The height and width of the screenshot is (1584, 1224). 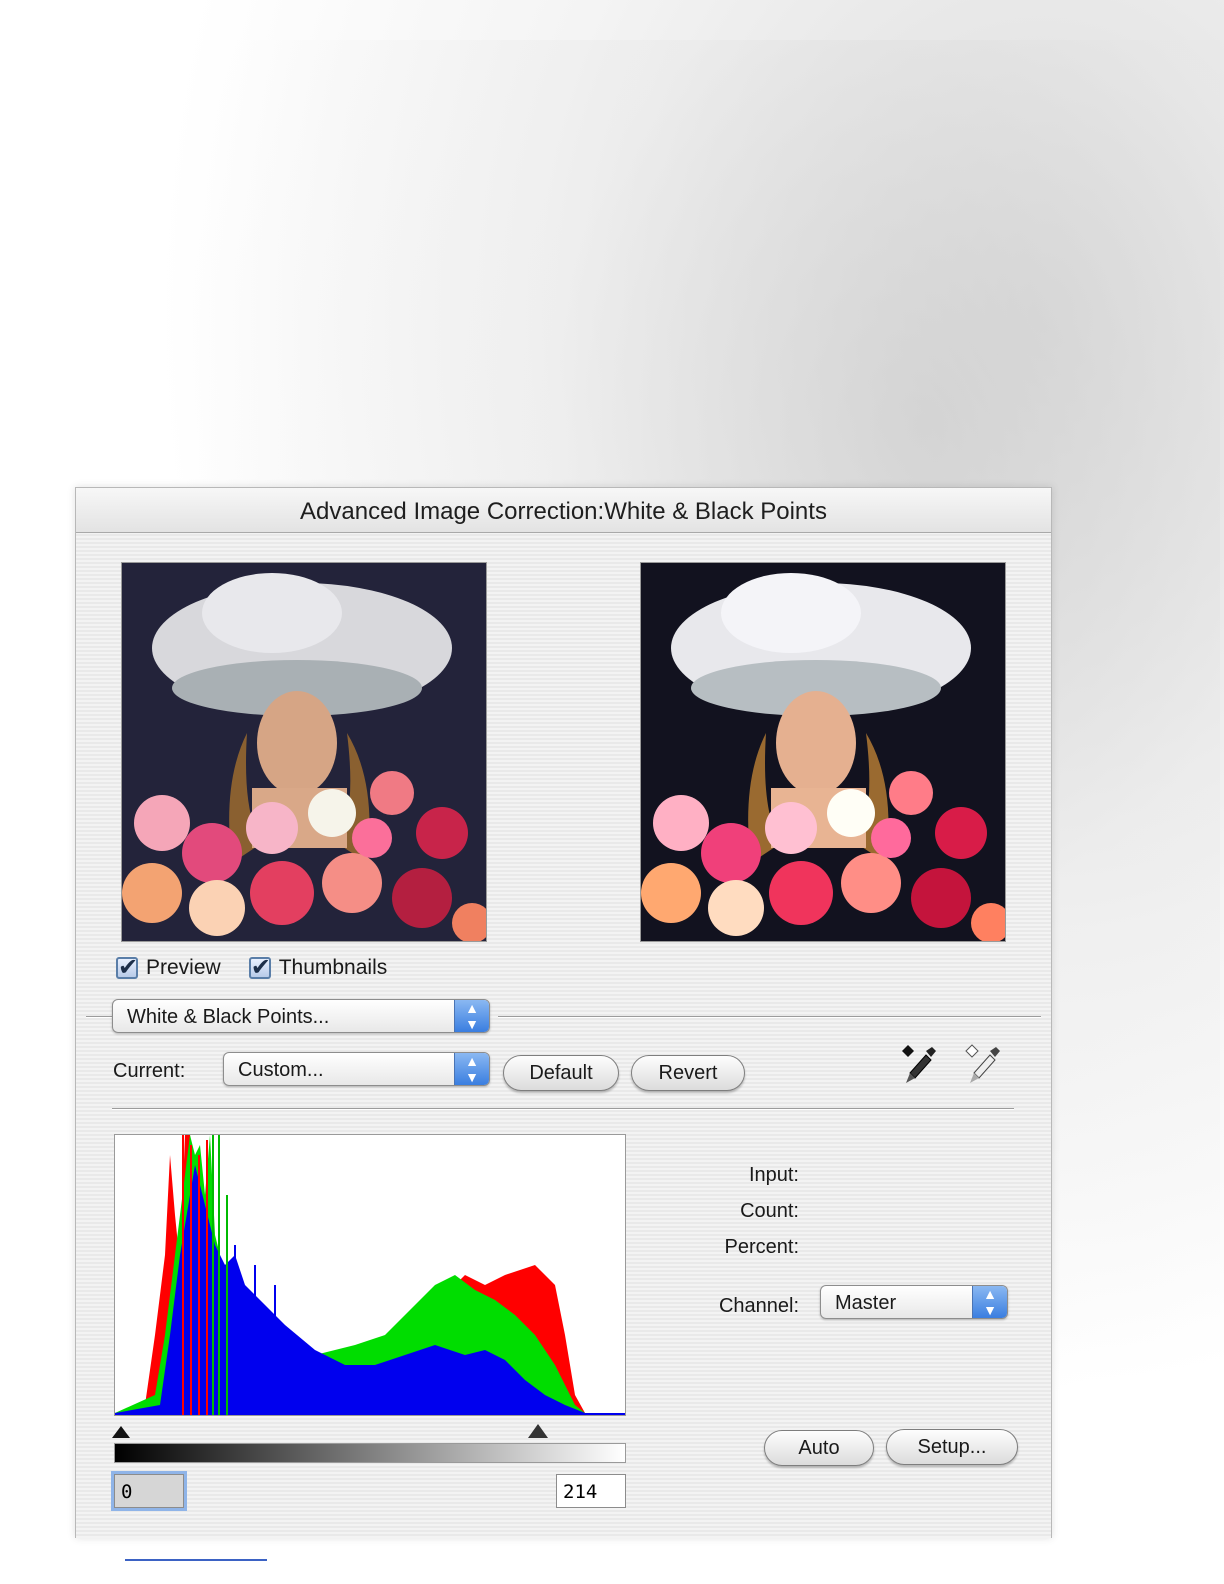 What do you see at coordinates (773, 1175) in the screenshot?
I see `input-label: Input:` at bounding box center [773, 1175].